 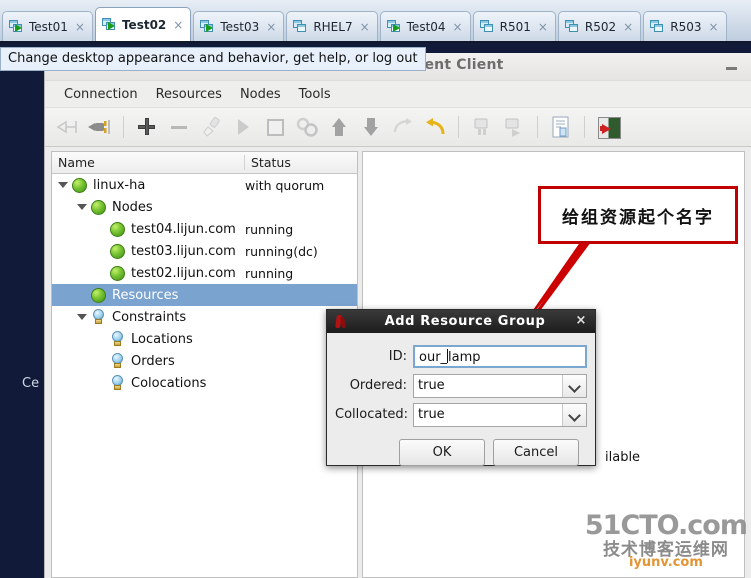 What do you see at coordinates (536, 452) in the screenshot?
I see `cancel-button: Cancel` at bounding box center [536, 452].